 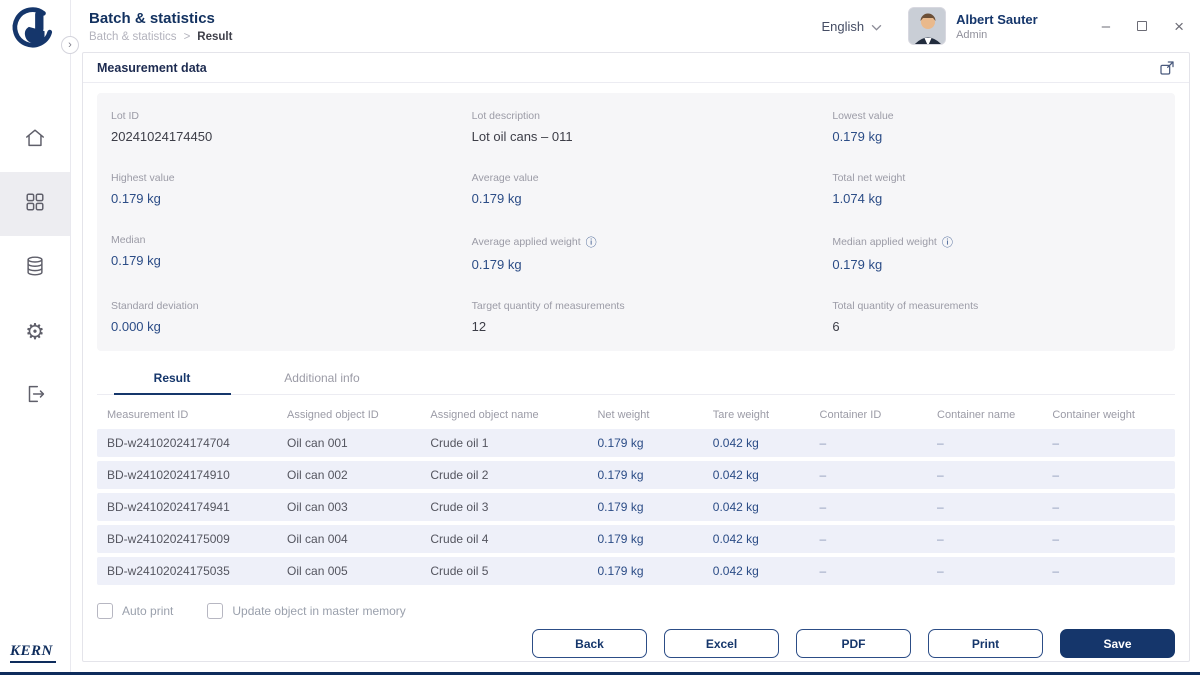 I want to click on app-logo-icon, so click(x=32, y=31).